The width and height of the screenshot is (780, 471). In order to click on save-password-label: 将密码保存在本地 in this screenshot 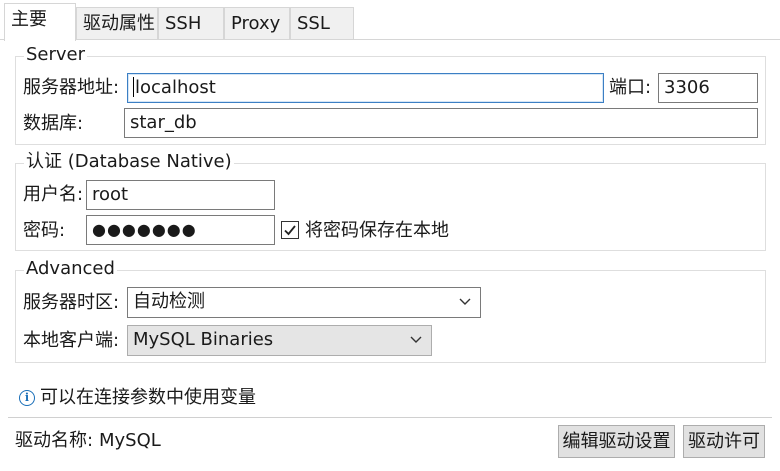, I will do `click(377, 231)`.